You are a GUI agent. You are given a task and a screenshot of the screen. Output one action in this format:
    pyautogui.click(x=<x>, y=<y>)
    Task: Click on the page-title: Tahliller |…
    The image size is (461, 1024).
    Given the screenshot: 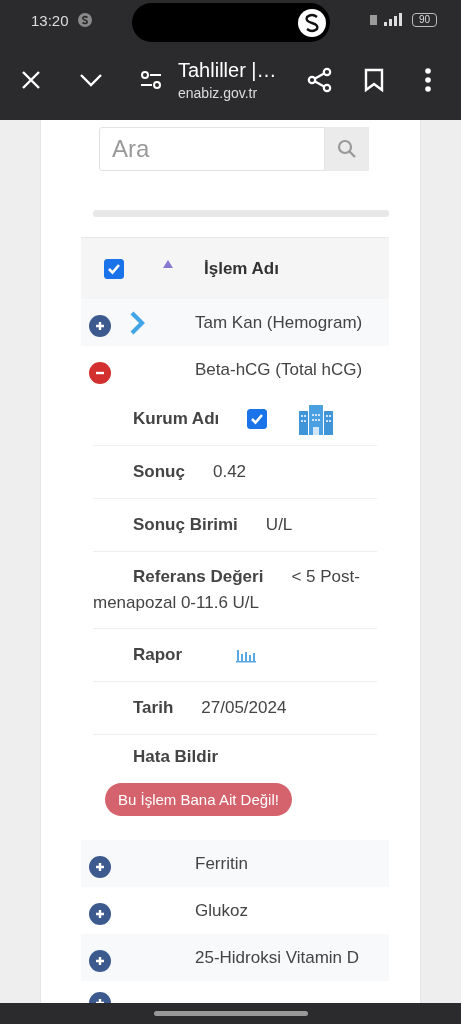 What is the action you would take?
    pyautogui.click(x=228, y=70)
    